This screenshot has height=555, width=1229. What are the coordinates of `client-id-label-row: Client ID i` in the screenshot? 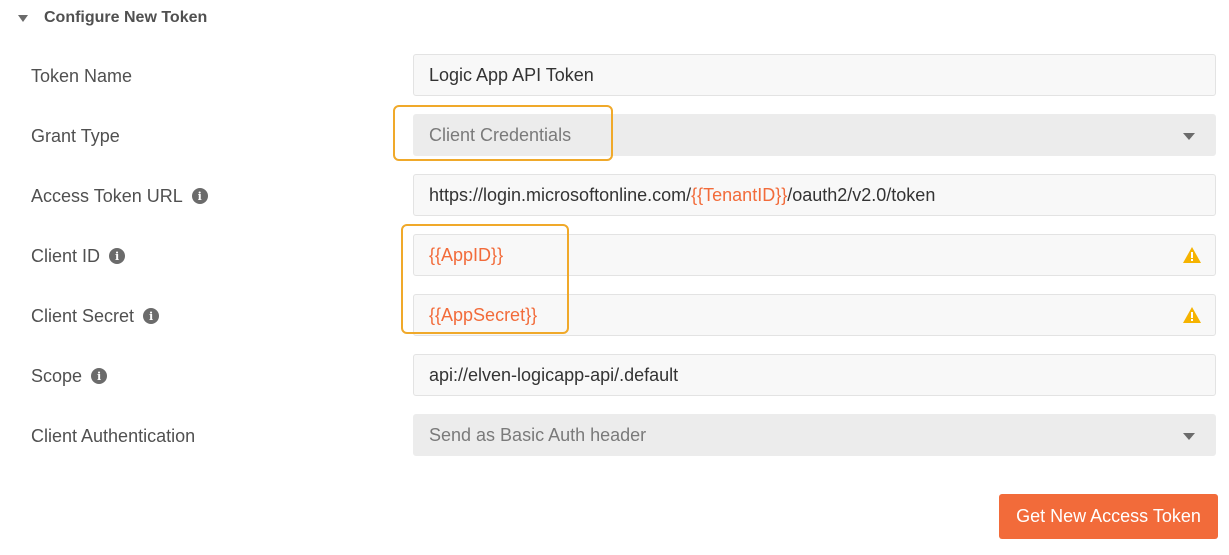 It's located at (78, 256).